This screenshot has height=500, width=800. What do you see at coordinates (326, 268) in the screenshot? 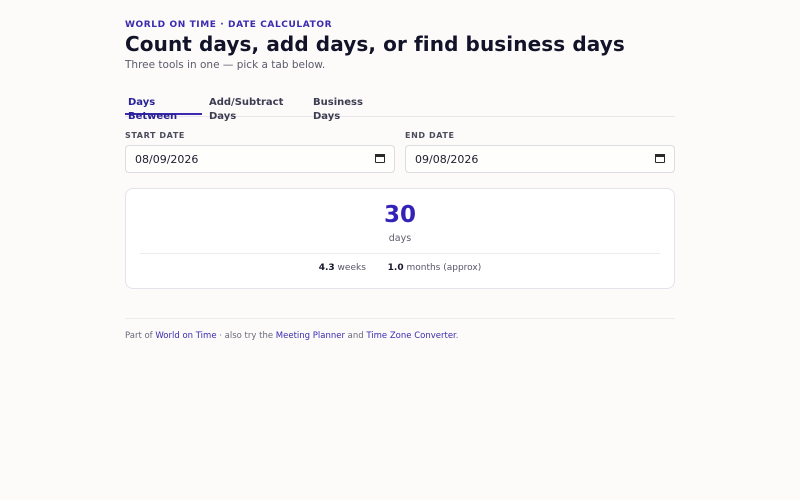
I see `weeks-value: 4.3` at bounding box center [326, 268].